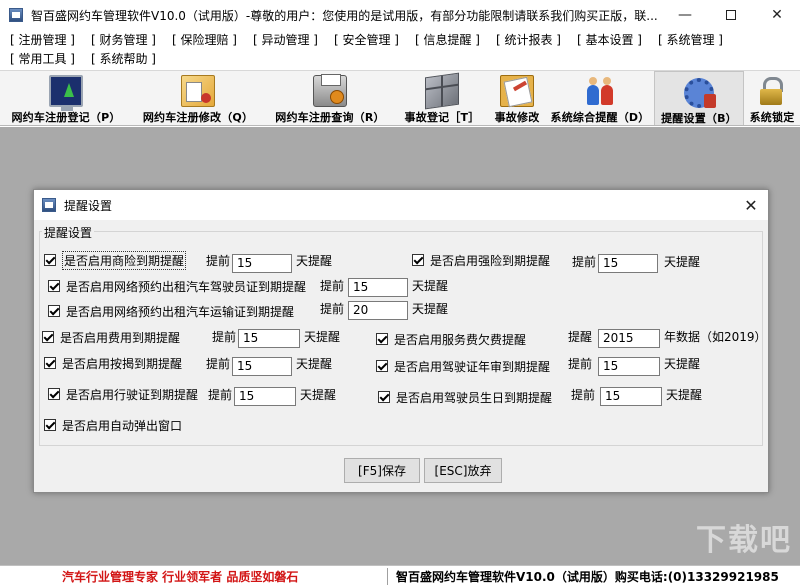  What do you see at coordinates (378, 310) in the screenshot?
I see `transport-cert-days-input: 20` at bounding box center [378, 310].